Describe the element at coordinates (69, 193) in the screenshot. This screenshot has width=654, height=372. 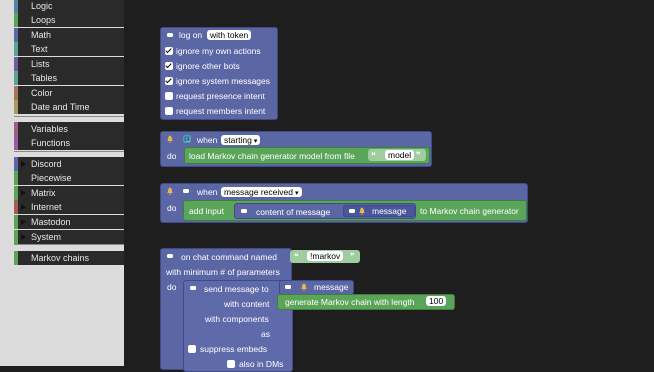
I see `toolbox-category-matrix: Matrix` at that location.